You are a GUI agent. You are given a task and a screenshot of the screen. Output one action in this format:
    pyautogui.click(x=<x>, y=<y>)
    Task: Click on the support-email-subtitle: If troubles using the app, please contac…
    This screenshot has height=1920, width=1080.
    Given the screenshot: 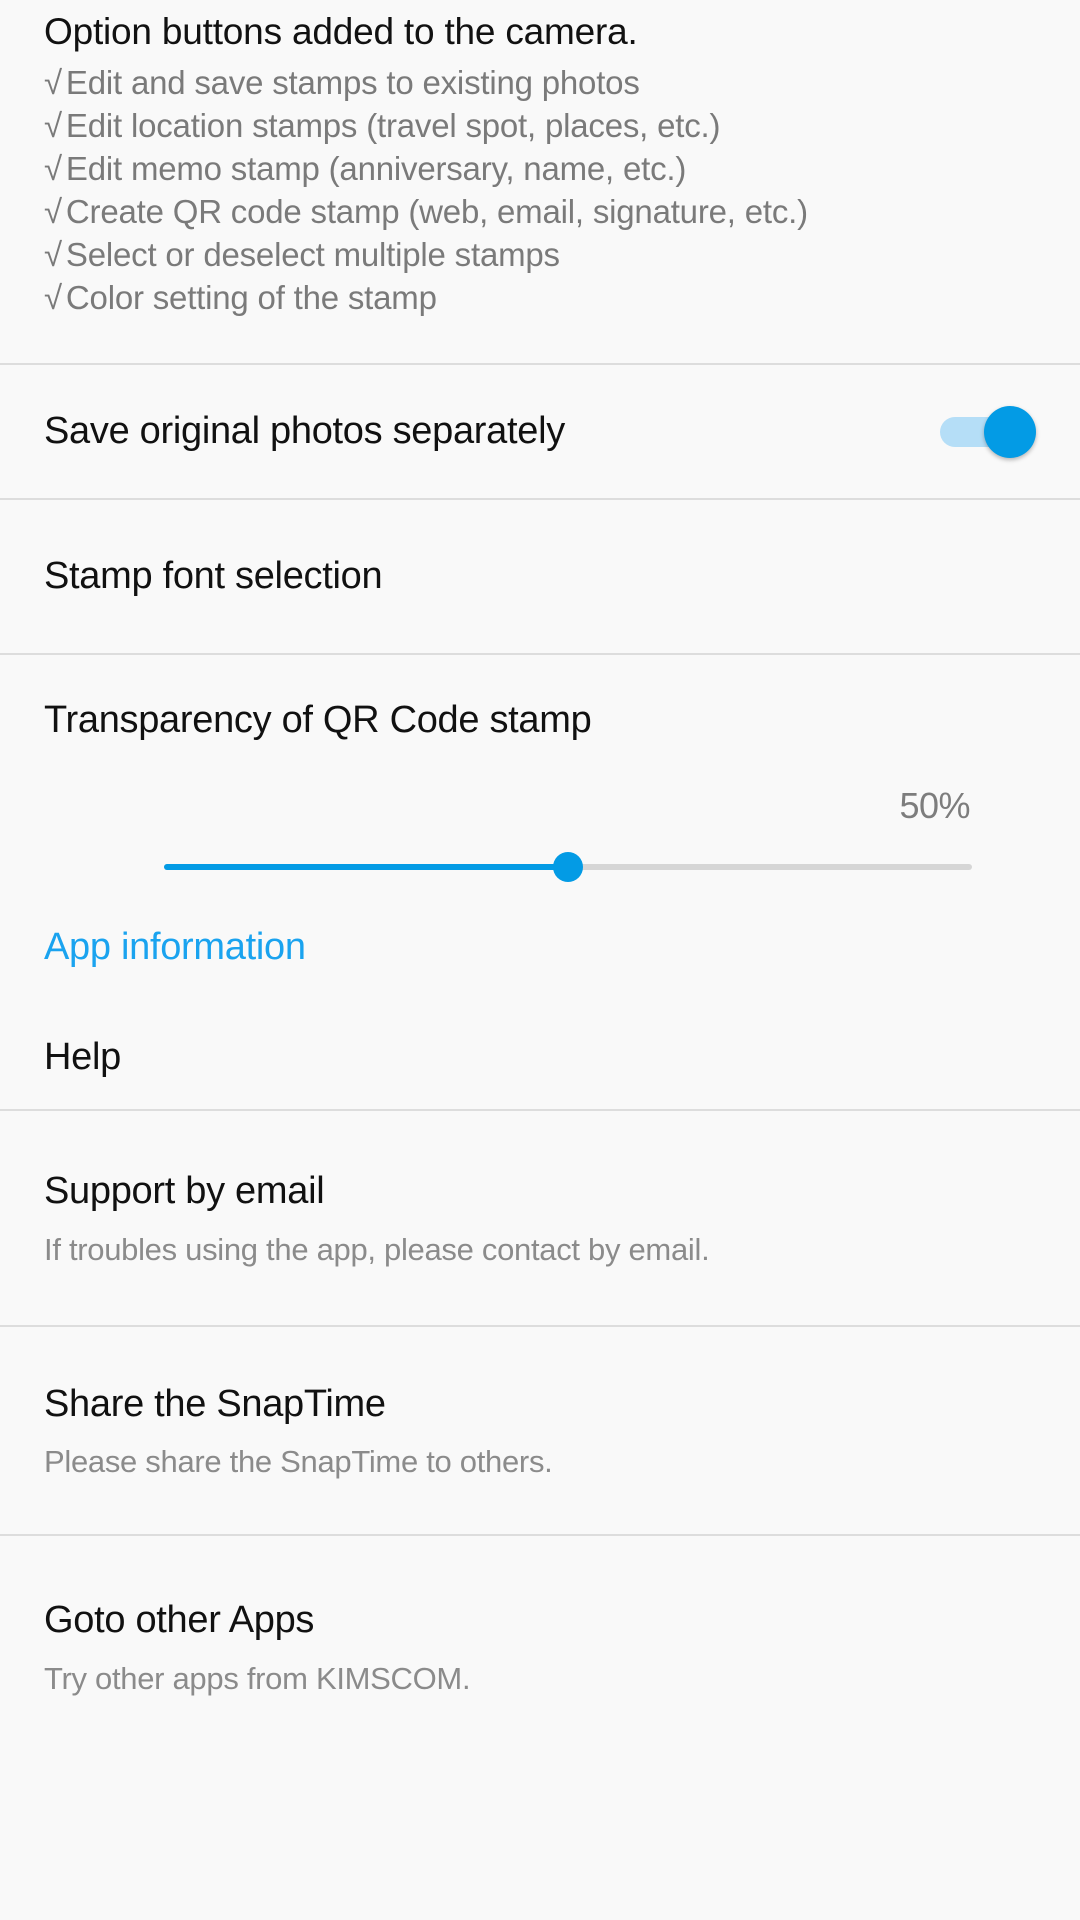 What is the action you would take?
    pyautogui.click(x=377, y=1249)
    